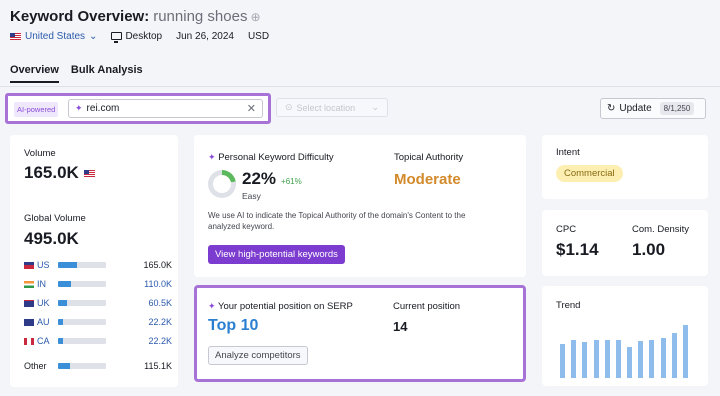 Image resolution: width=720 pixels, height=396 pixels. What do you see at coordinates (117, 37) in the screenshot?
I see `desktop-icon` at bounding box center [117, 37].